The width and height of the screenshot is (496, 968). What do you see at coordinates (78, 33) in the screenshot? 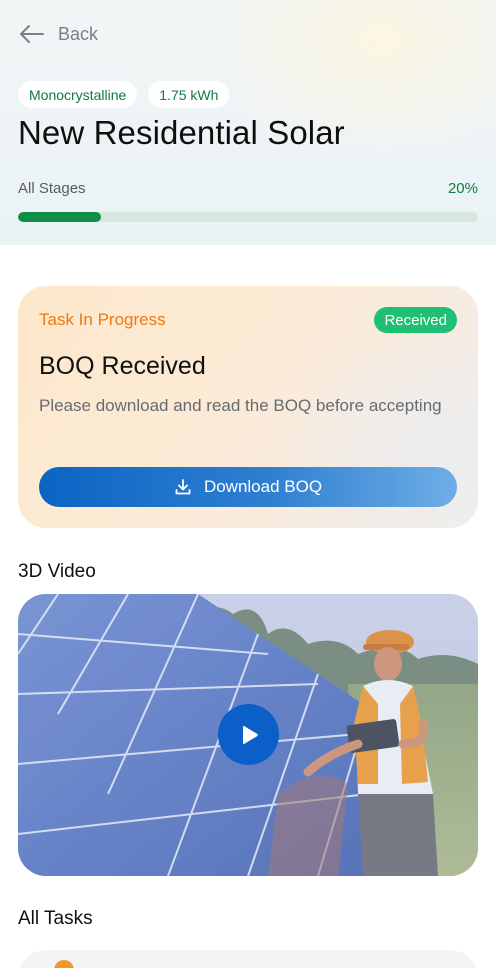
I see `back-label: Back` at bounding box center [78, 33].